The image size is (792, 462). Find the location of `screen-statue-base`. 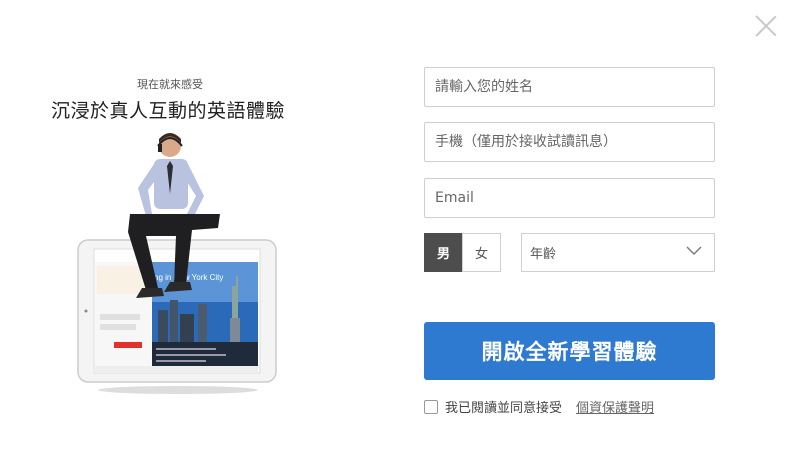

screen-statue-base is located at coordinates (235, 330).